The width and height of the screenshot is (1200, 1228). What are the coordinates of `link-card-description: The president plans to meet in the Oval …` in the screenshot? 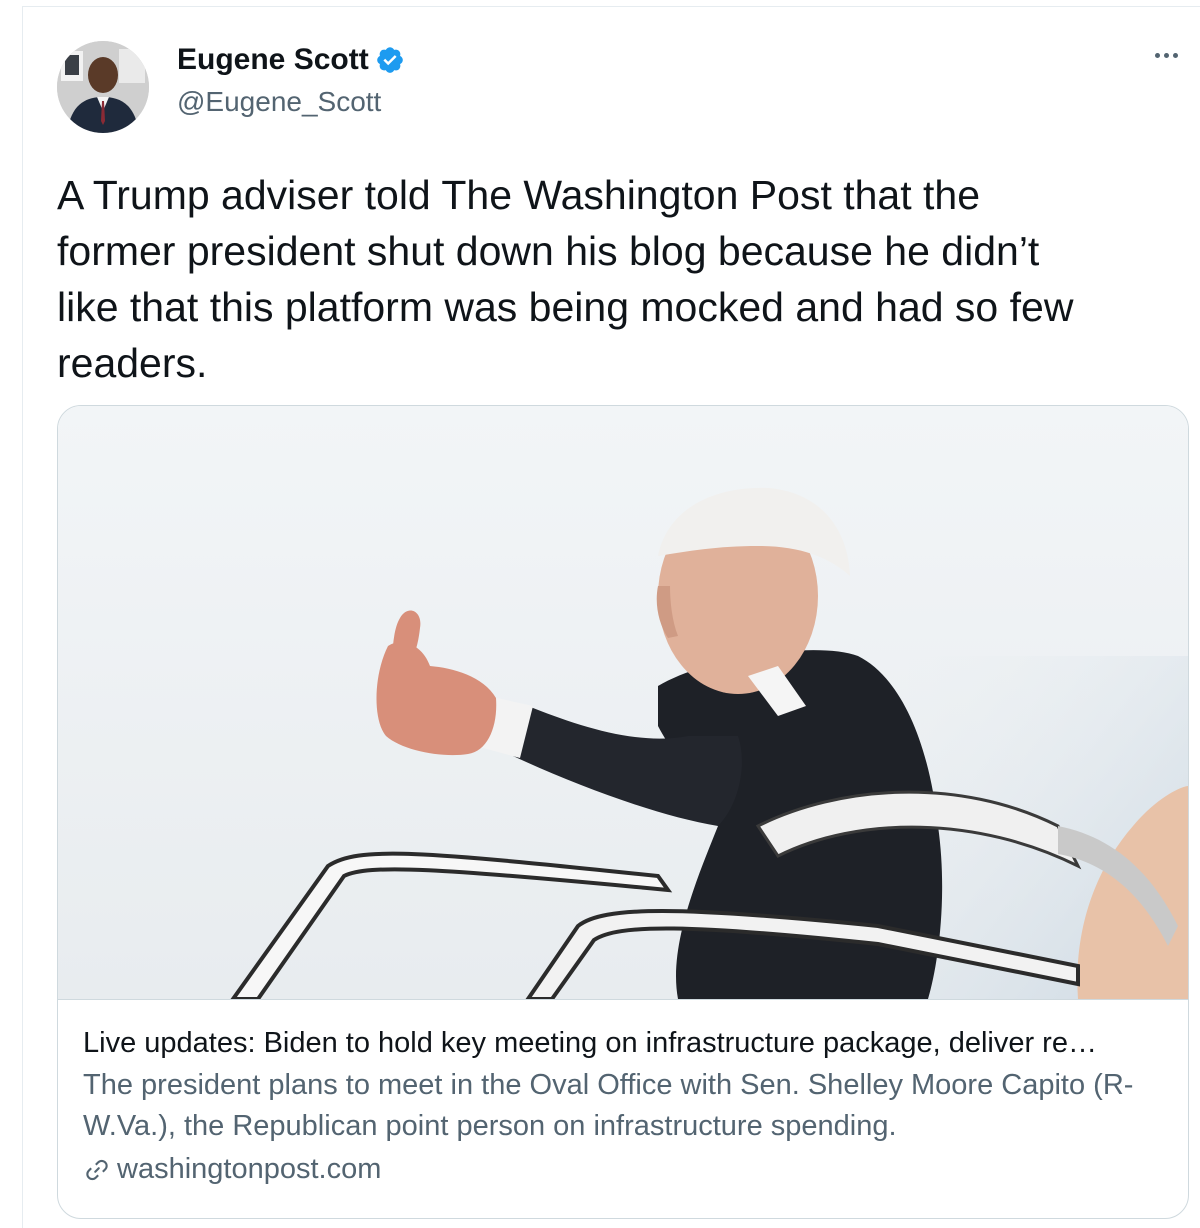 It's located at (608, 1105).